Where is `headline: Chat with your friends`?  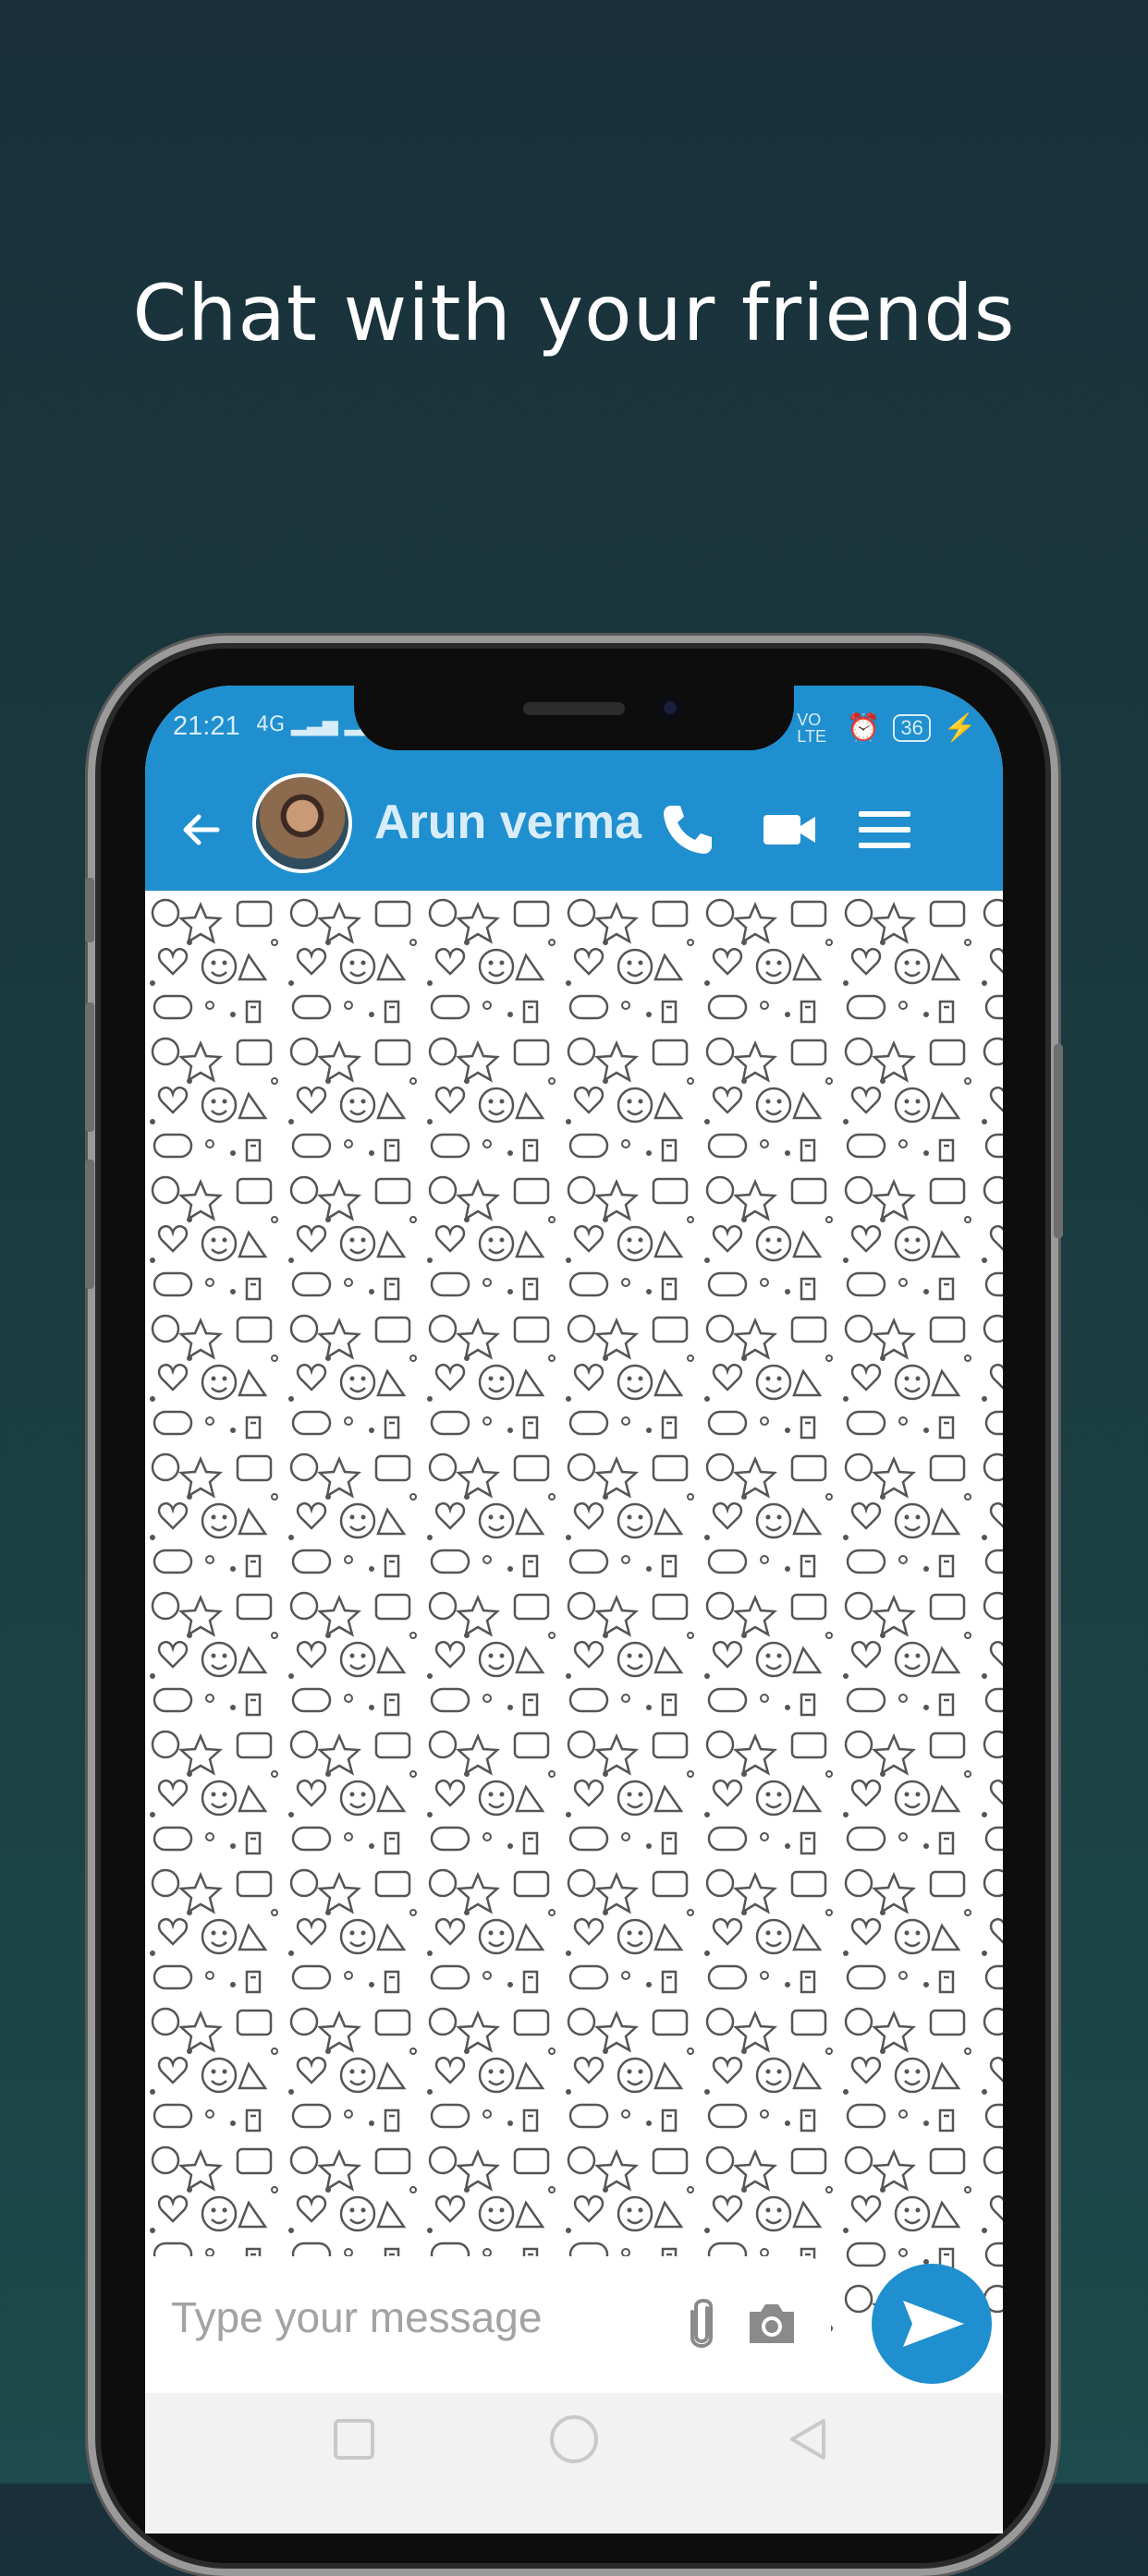 headline: Chat with your friends is located at coordinates (574, 313).